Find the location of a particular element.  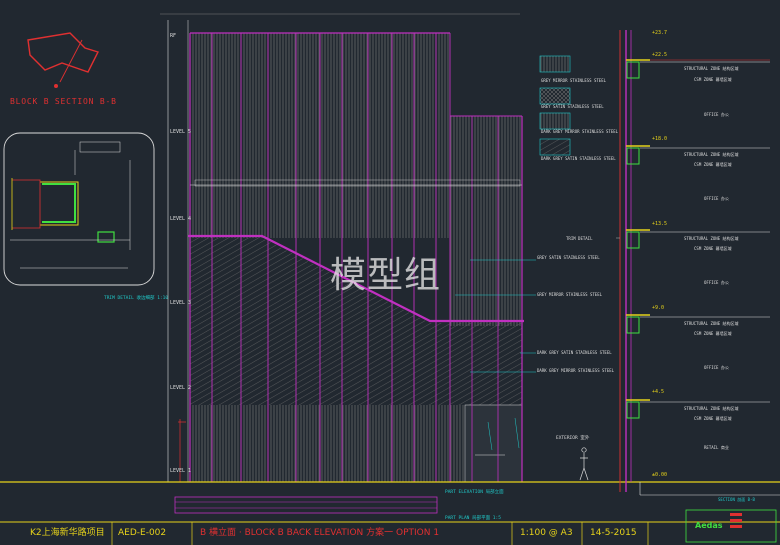

exterior-label: EXTERIOR 室外 is located at coordinates (573, 437).